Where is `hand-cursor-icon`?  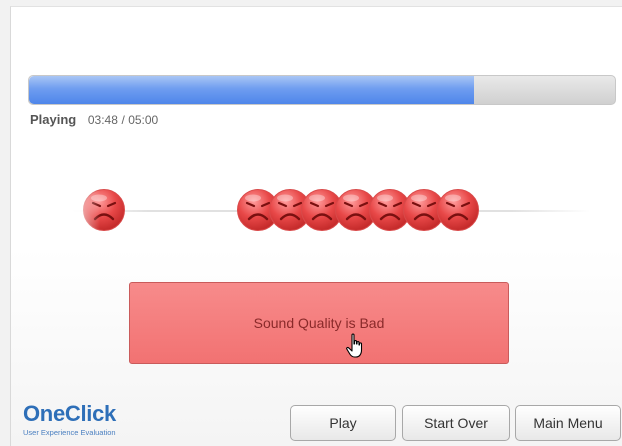
hand-cursor-icon is located at coordinates (356, 346).